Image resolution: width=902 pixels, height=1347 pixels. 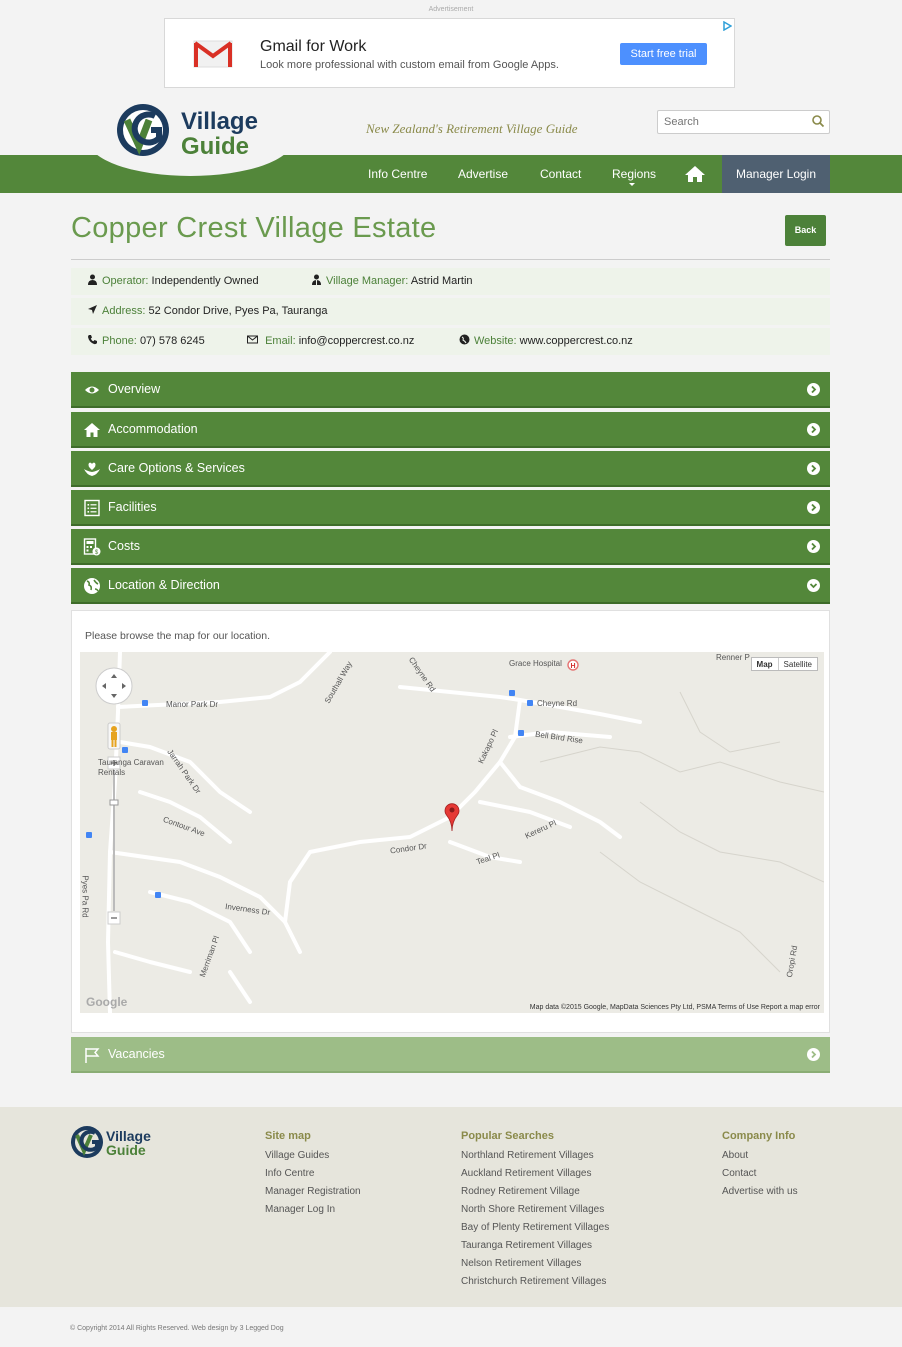 I want to click on section-costs: $ Costs, so click(x=450, y=547).